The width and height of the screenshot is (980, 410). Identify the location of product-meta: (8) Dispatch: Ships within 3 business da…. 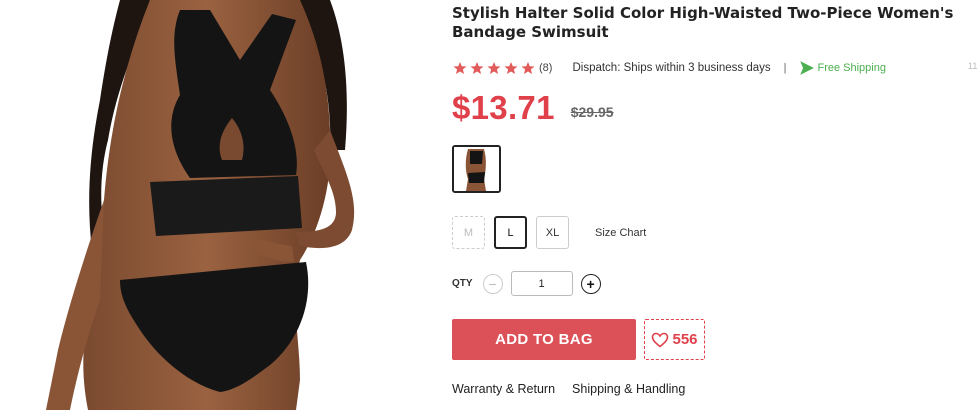
(669, 68).